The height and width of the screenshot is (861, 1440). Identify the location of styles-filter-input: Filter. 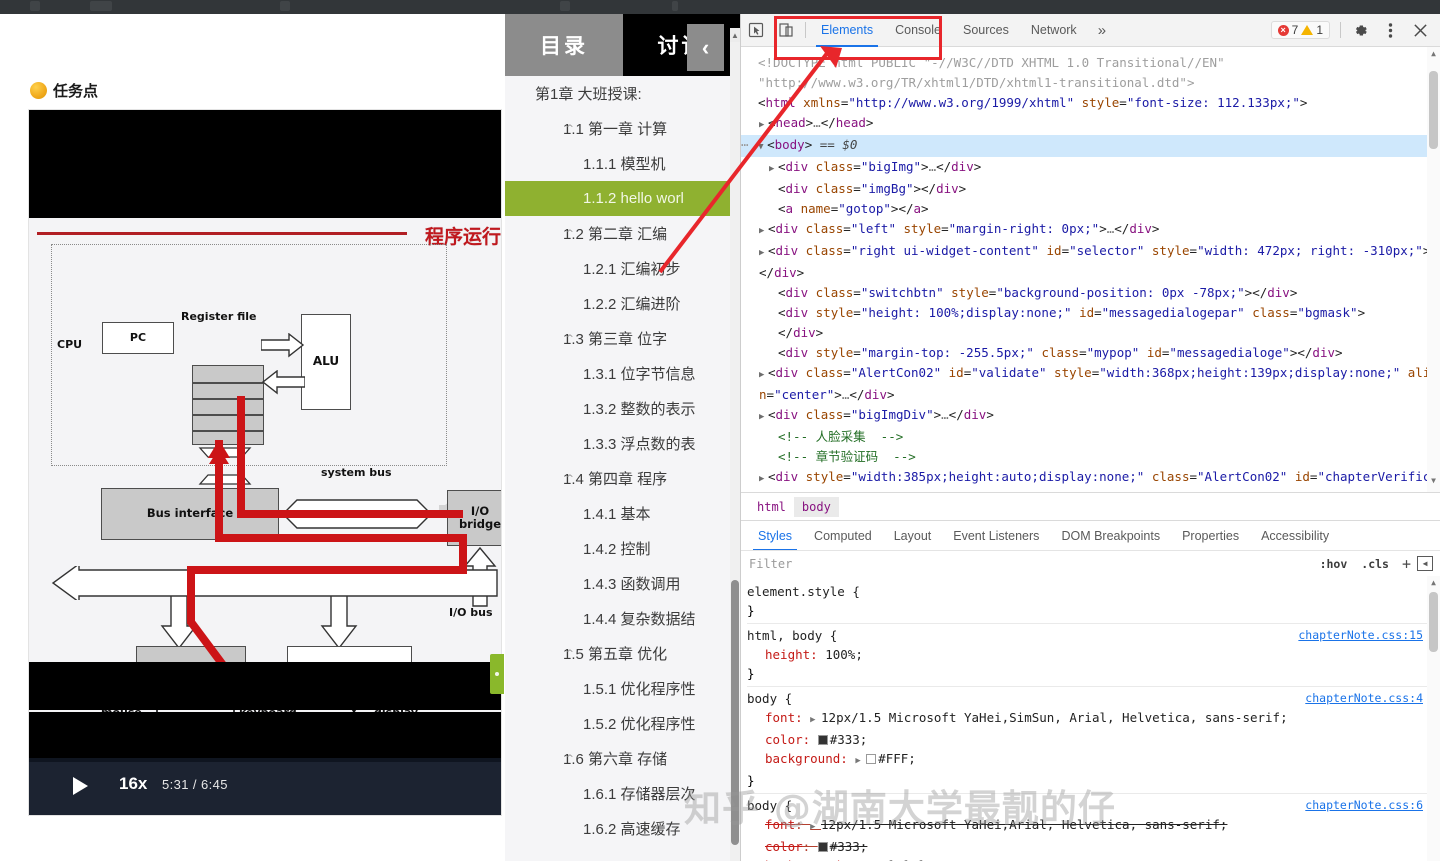
(1031, 564).